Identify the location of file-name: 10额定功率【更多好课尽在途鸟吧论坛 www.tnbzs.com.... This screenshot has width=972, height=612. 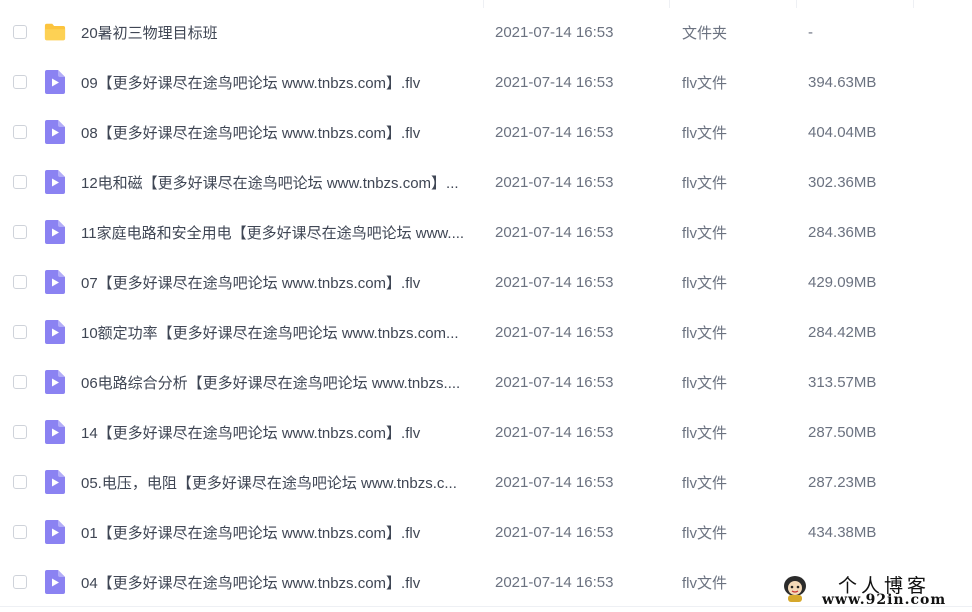
(279, 332).